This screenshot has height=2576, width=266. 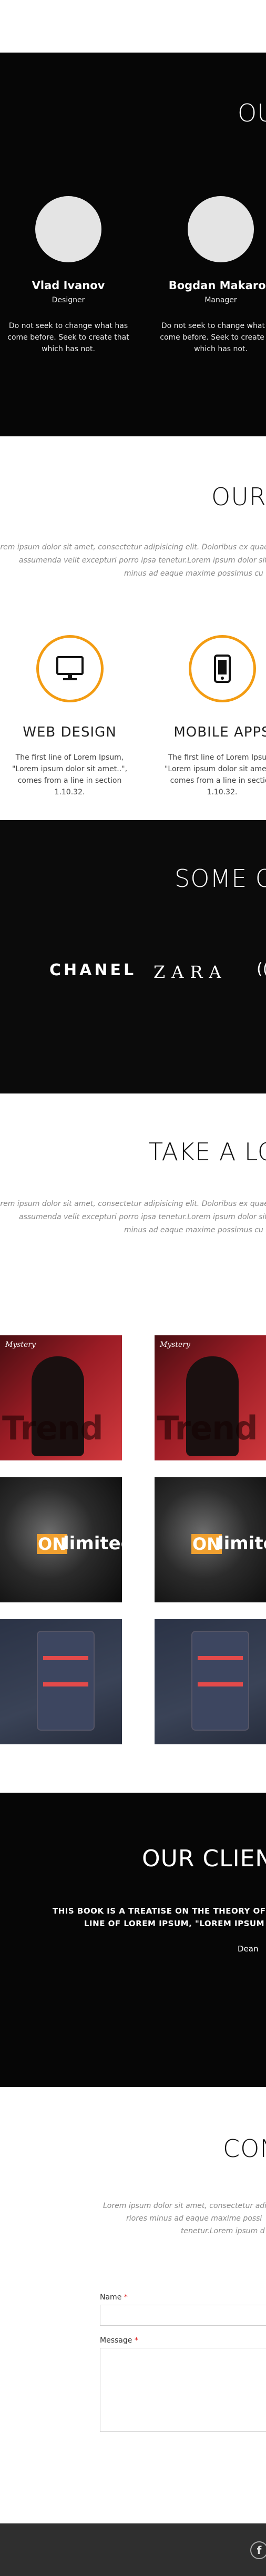 I want to click on team-heading: OU, so click(x=252, y=113).